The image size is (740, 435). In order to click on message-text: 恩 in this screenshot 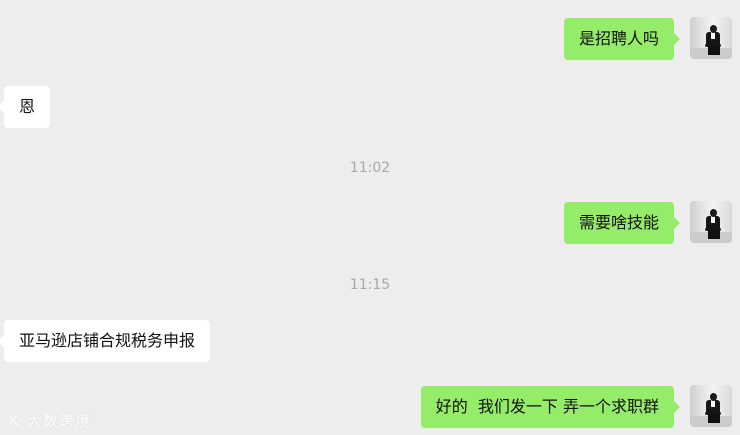, I will do `click(27, 106)`.